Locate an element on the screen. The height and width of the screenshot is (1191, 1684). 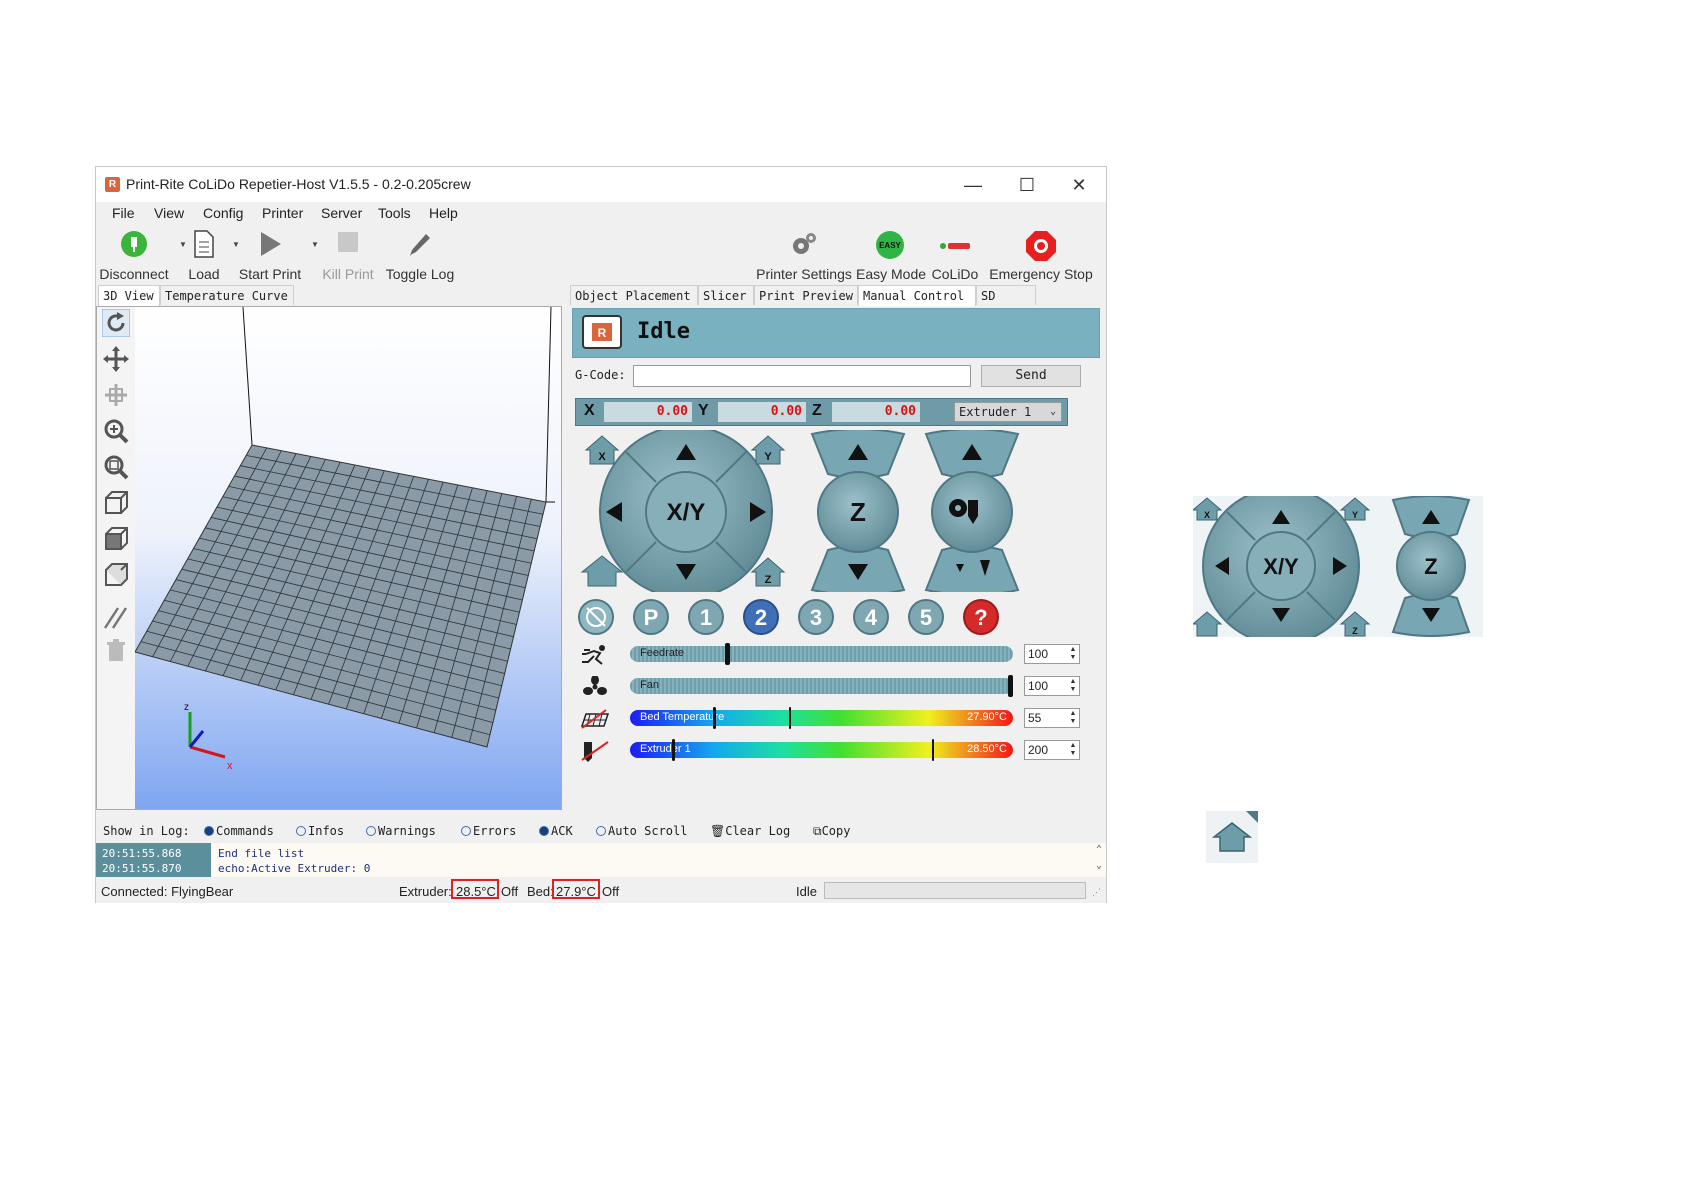
log-commands-radio: Commands is located at coordinates (239, 831).